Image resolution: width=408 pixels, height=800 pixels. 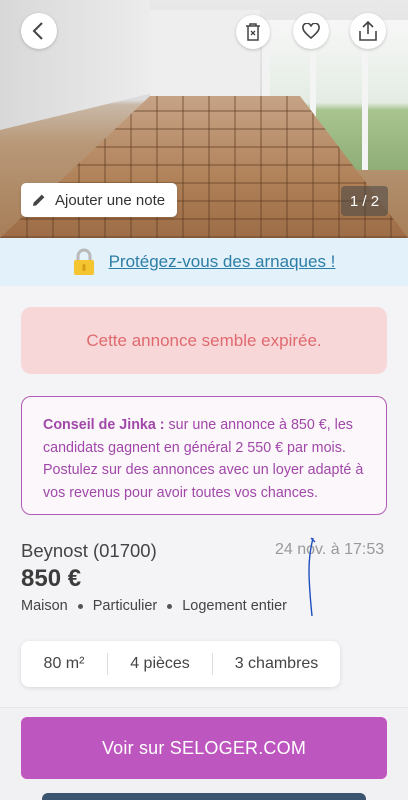 I want to click on feature-bedrooms: 3 chambres, so click(x=276, y=663).